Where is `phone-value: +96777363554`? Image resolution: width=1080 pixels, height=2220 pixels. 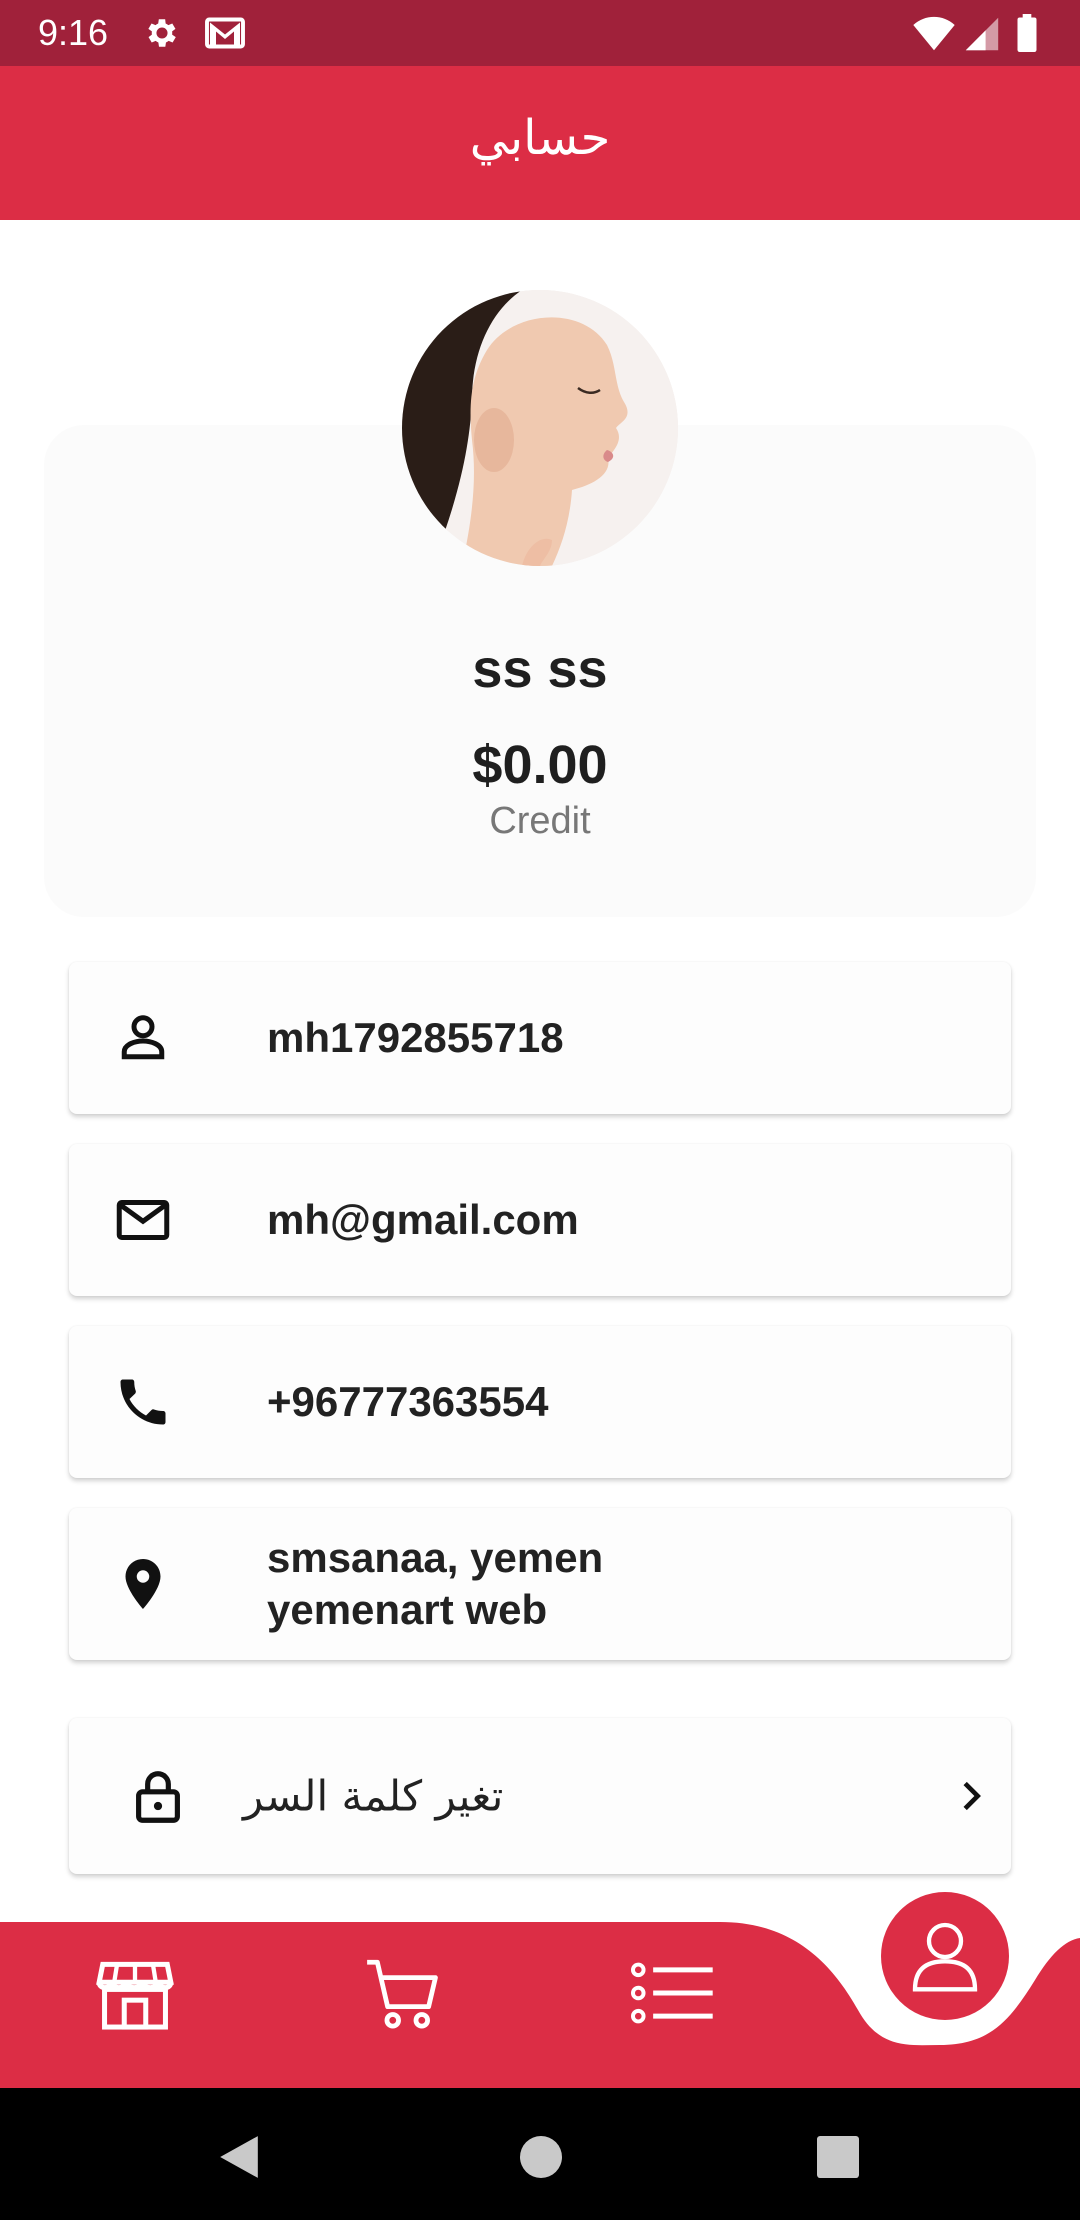
phone-value: +96777363554 is located at coordinates (408, 1401).